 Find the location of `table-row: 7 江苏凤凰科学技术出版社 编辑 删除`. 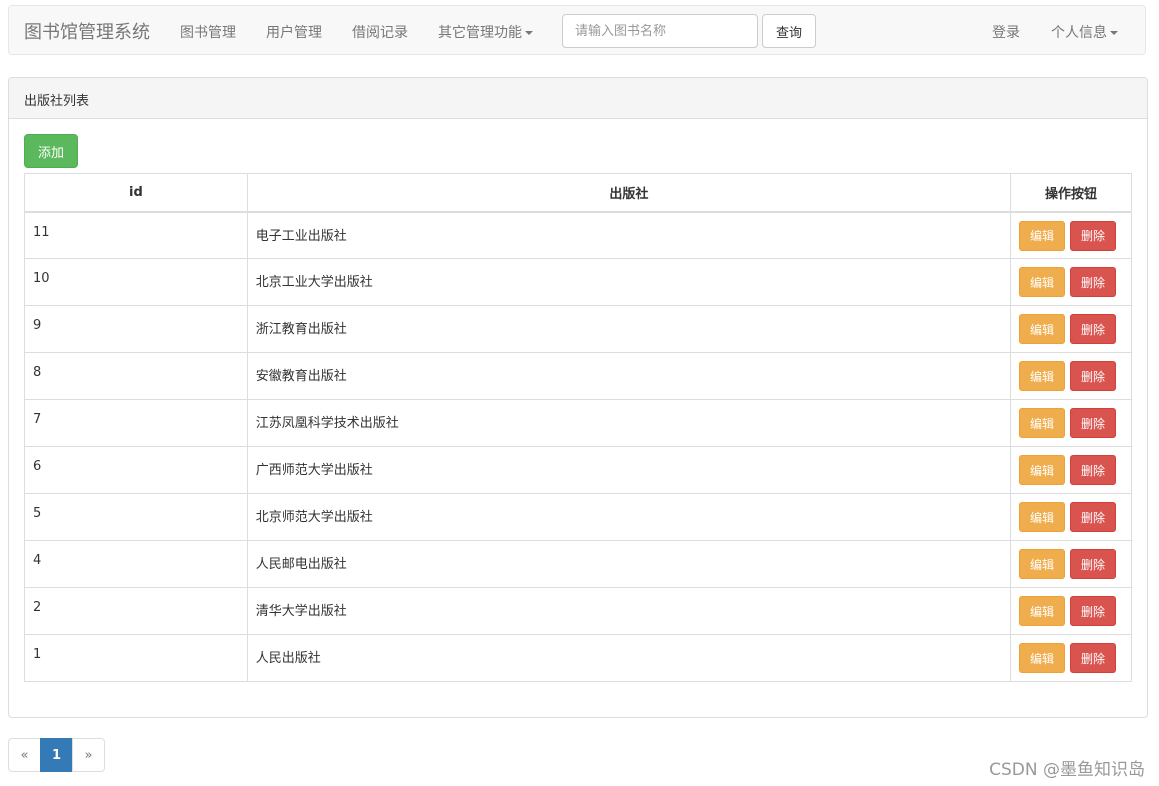

table-row: 7 江苏凤凰科学技术出版社 编辑 删除 is located at coordinates (578, 423).